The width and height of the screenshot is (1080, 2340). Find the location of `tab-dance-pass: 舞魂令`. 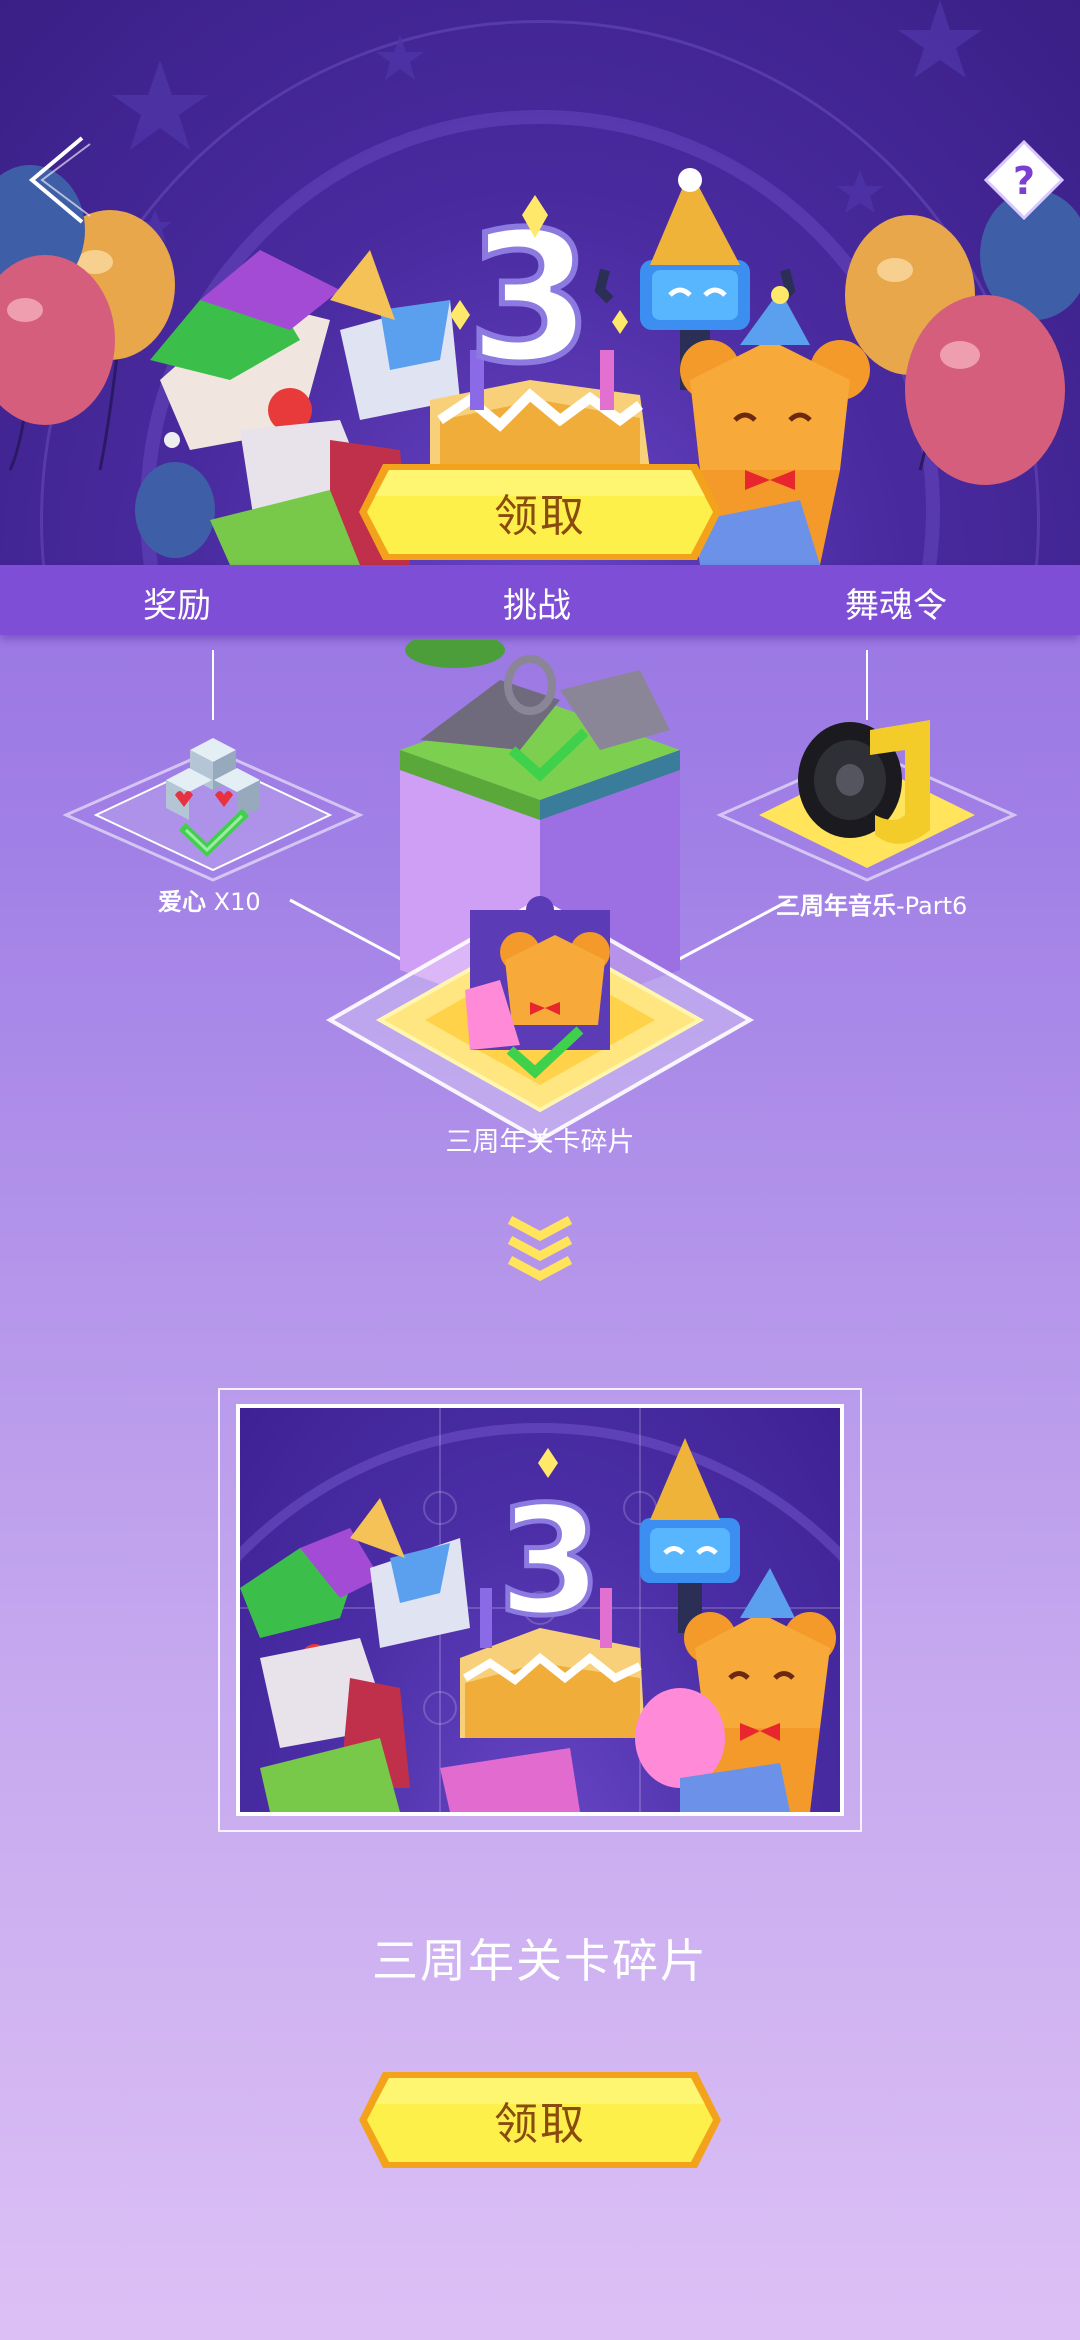

tab-dance-pass: 舞魂令 is located at coordinates (896, 602).